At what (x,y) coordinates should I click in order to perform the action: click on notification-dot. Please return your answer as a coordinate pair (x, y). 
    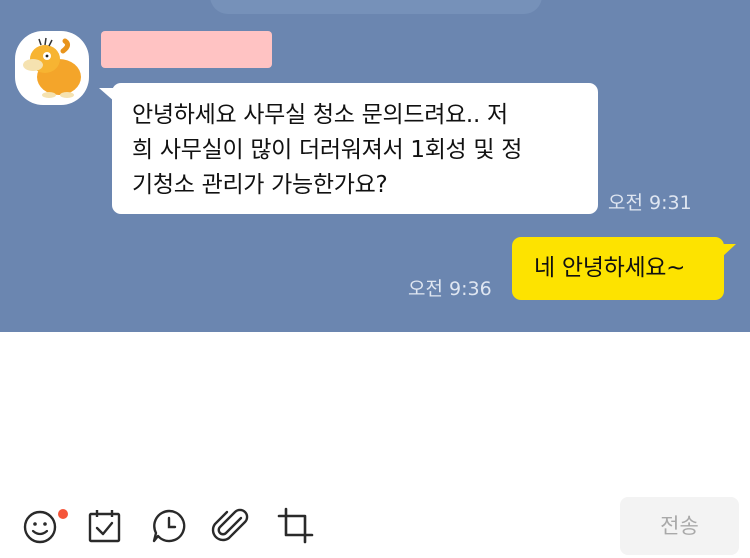
    Looking at the image, I should click on (63, 514).